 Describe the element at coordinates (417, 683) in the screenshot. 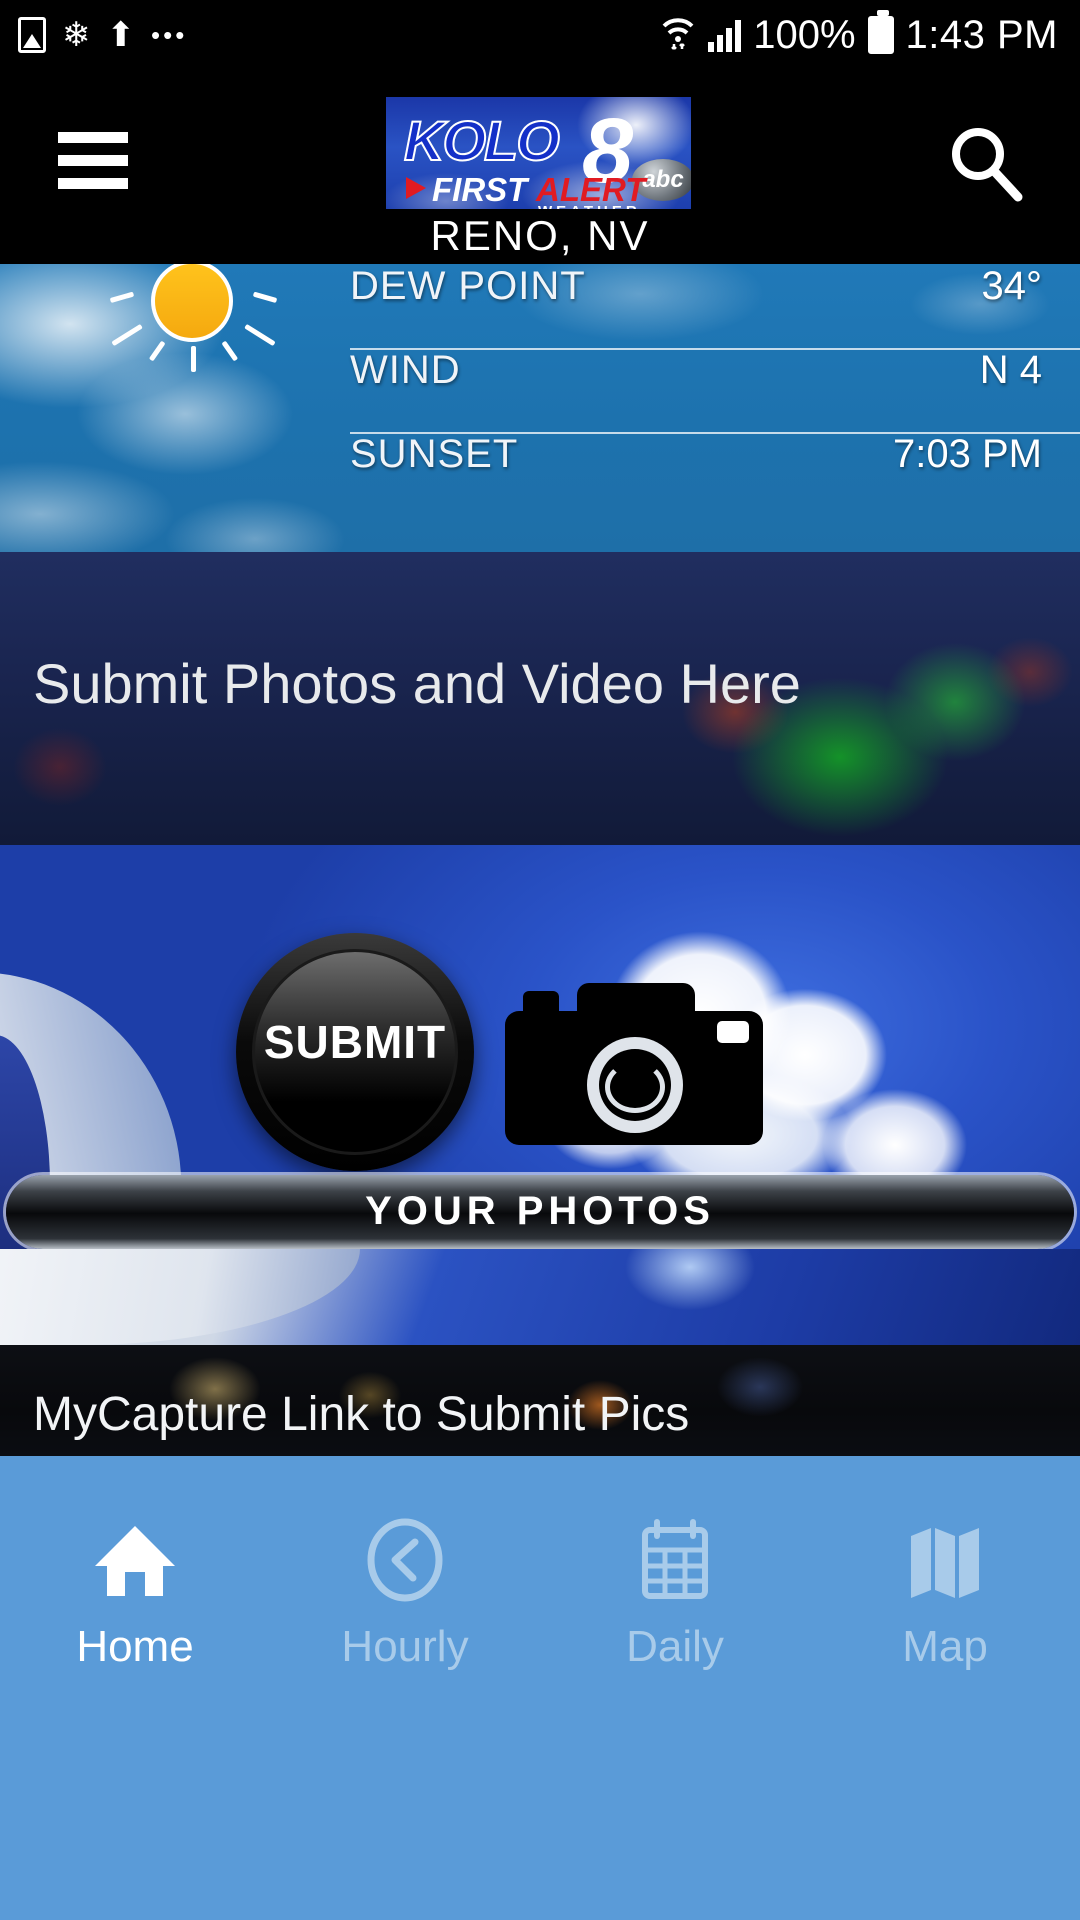

I see `submit-photos-teaser-title: Submit Photos and Video Here` at that location.